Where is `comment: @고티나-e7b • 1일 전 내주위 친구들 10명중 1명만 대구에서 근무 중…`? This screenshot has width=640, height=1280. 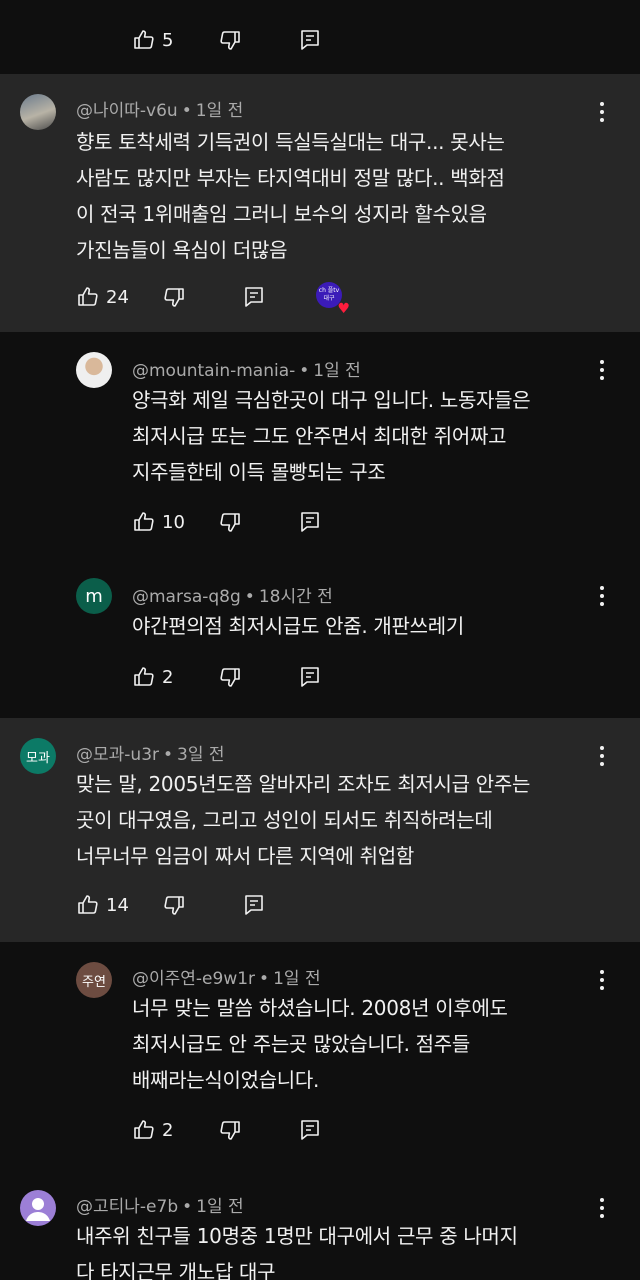 comment: @고티나-e7b • 1일 전 내주위 친구들 10명중 1명만 대구에서 근무 중… is located at coordinates (320, 1222).